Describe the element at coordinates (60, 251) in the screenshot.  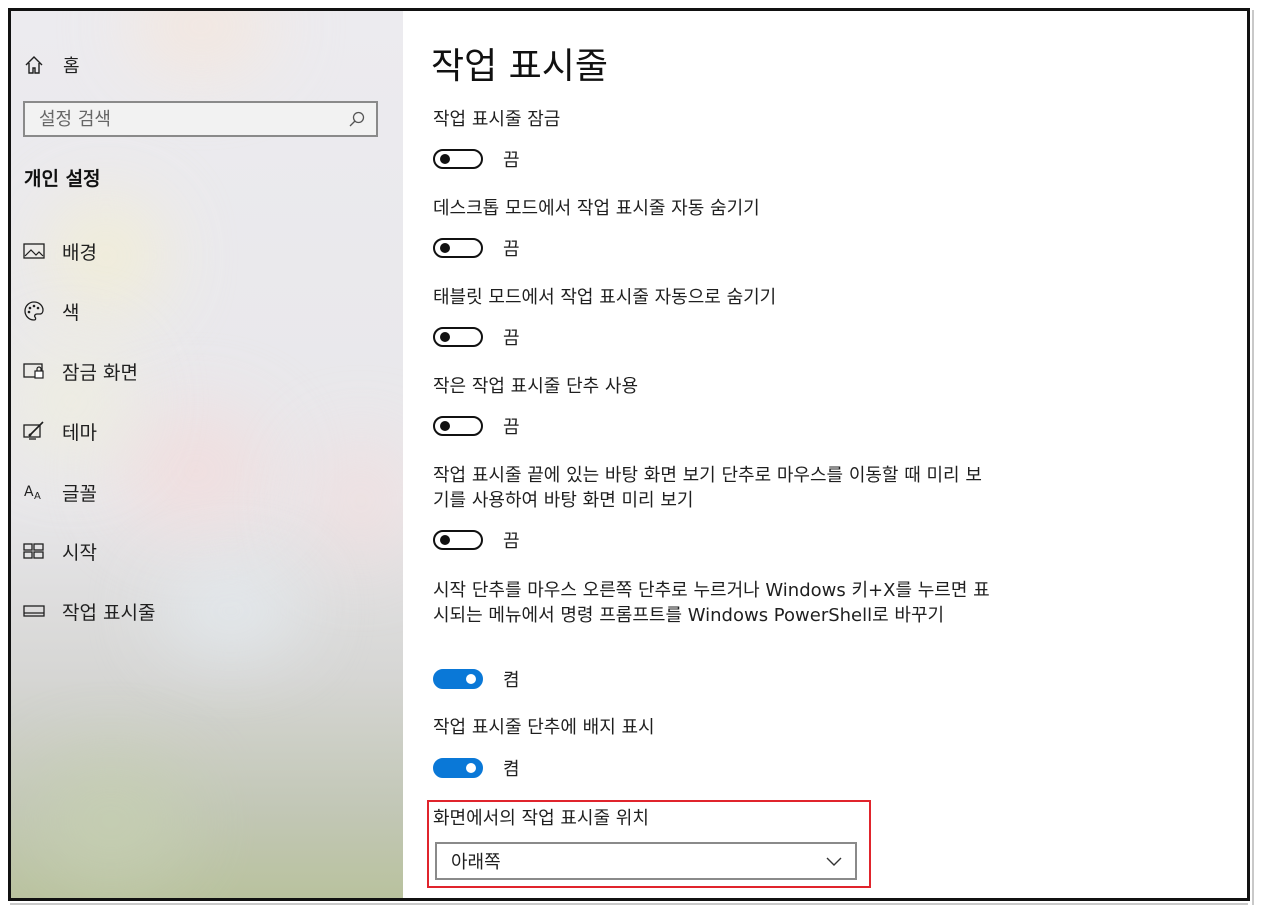
I see `sidebar-item-background: 배경` at that location.